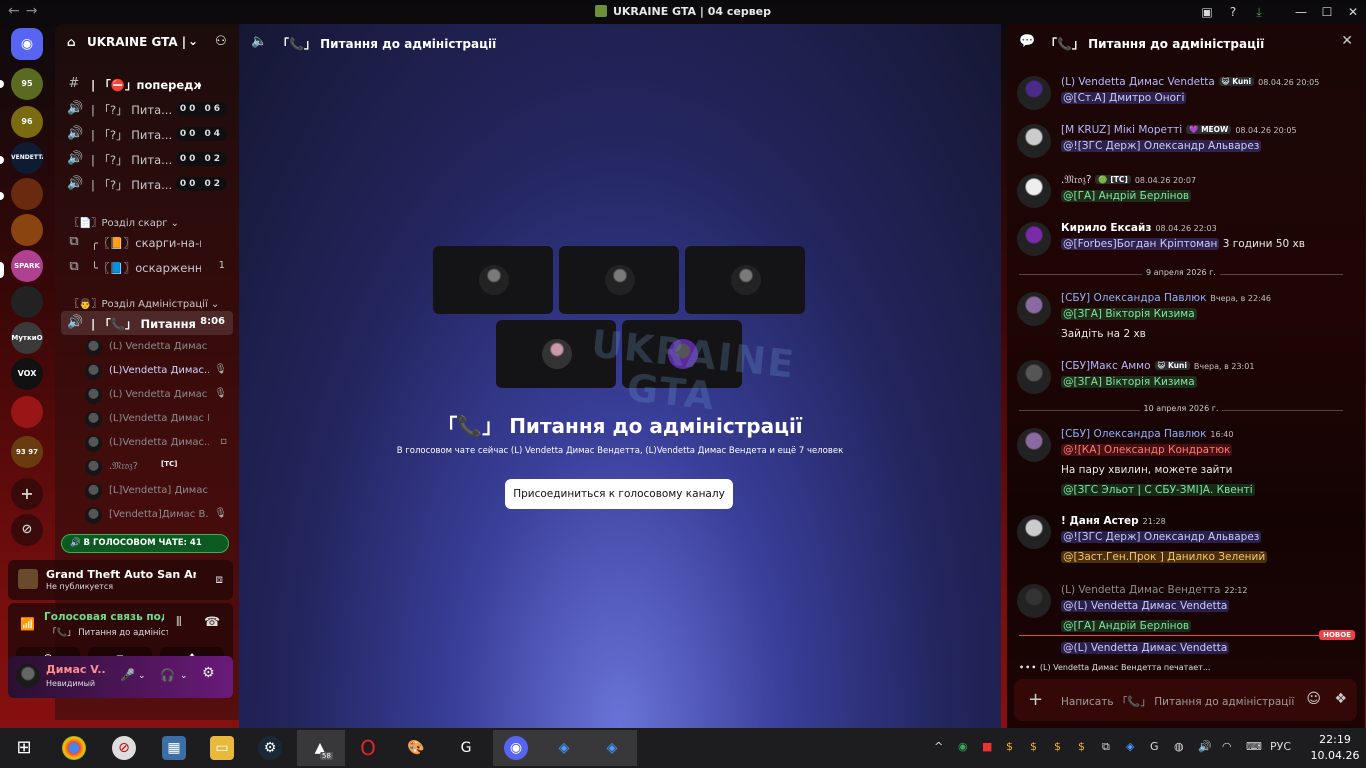 Image resolution: width=1366 pixels, height=768 pixels. What do you see at coordinates (145, 543) in the screenshot?
I see `voice-count-pill: 🔊 В ГОЛОСОВОМ ЧАТЕ: 41` at bounding box center [145, 543].